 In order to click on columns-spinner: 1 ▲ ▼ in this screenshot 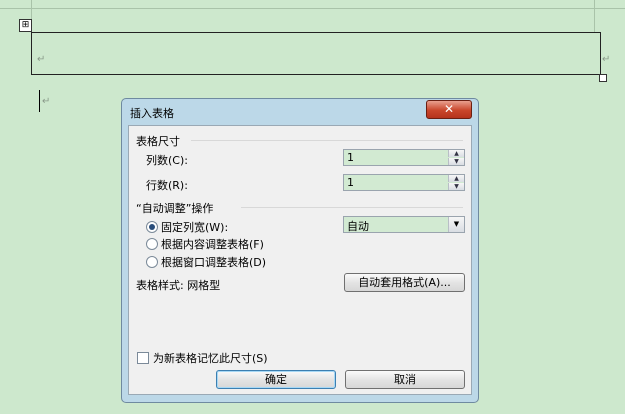, I will do `click(404, 157)`.